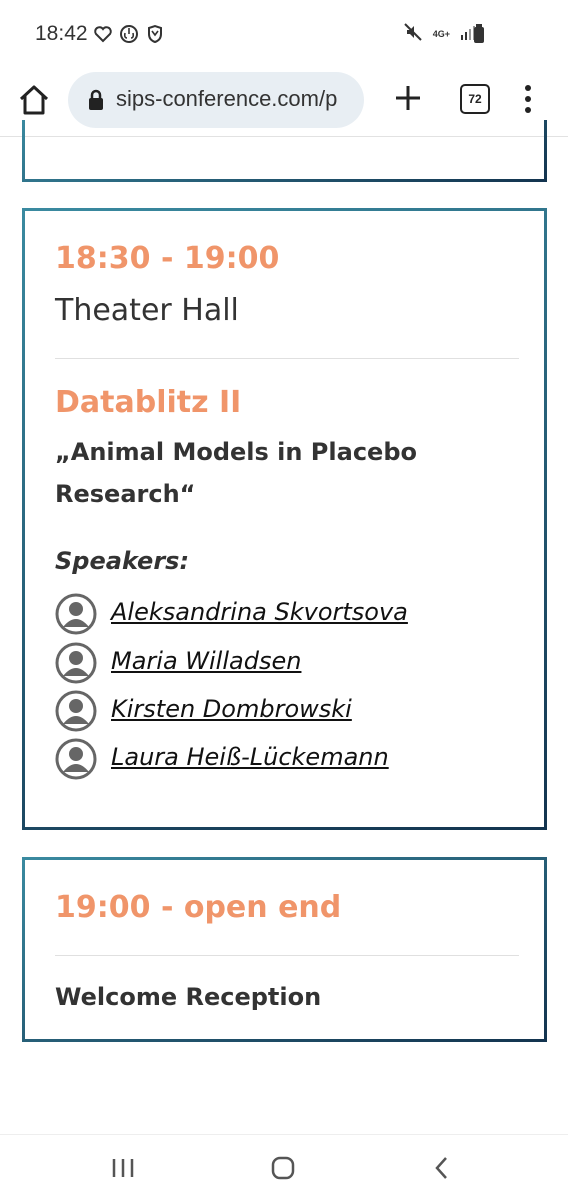  Describe the element at coordinates (231, 709) in the screenshot. I see `speaker-link: Kirsten Dombrowski` at that location.